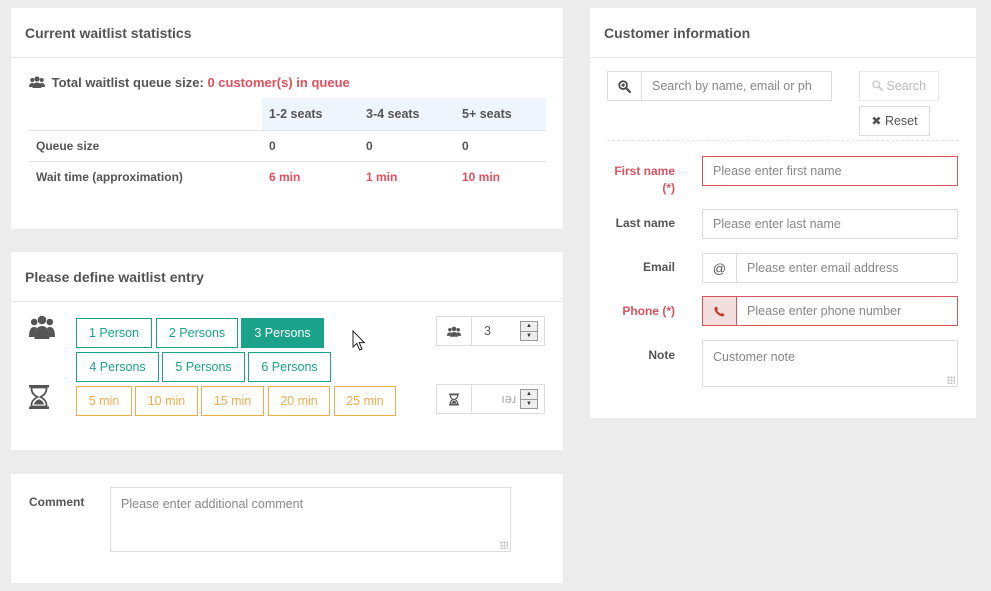 The image size is (991, 591). Describe the element at coordinates (289, 367) in the screenshot. I see `persons-6-button: 6 Persons` at that location.